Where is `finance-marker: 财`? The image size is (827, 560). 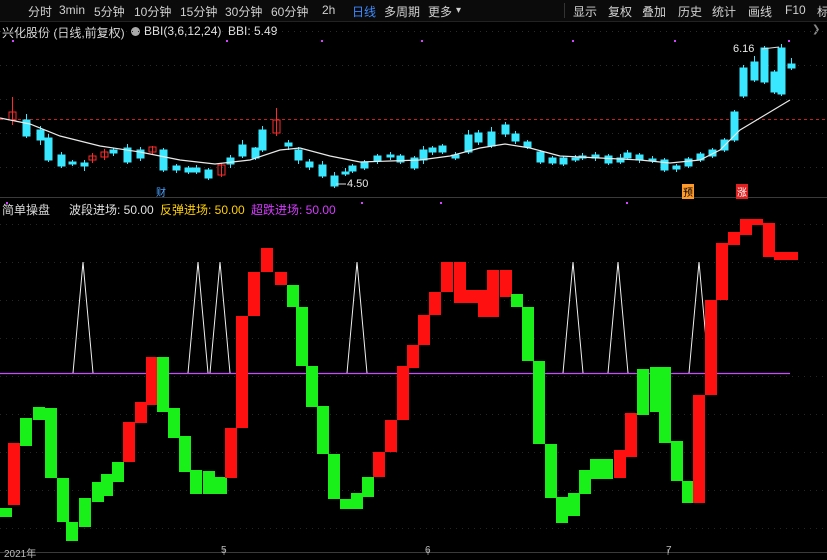
finance-marker: 财 is located at coordinates (161, 191).